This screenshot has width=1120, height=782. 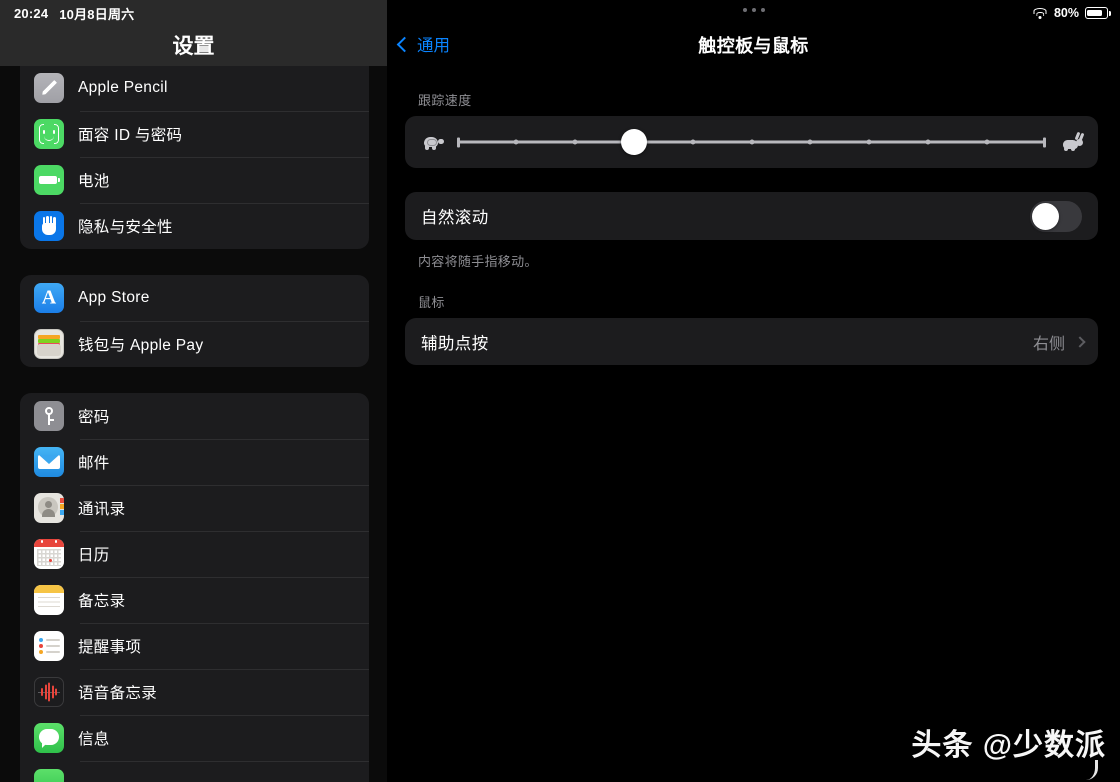 What do you see at coordinates (194, 738) in the screenshot?
I see `sidebar-item-messages: 信息` at bounding box center [194, 738].